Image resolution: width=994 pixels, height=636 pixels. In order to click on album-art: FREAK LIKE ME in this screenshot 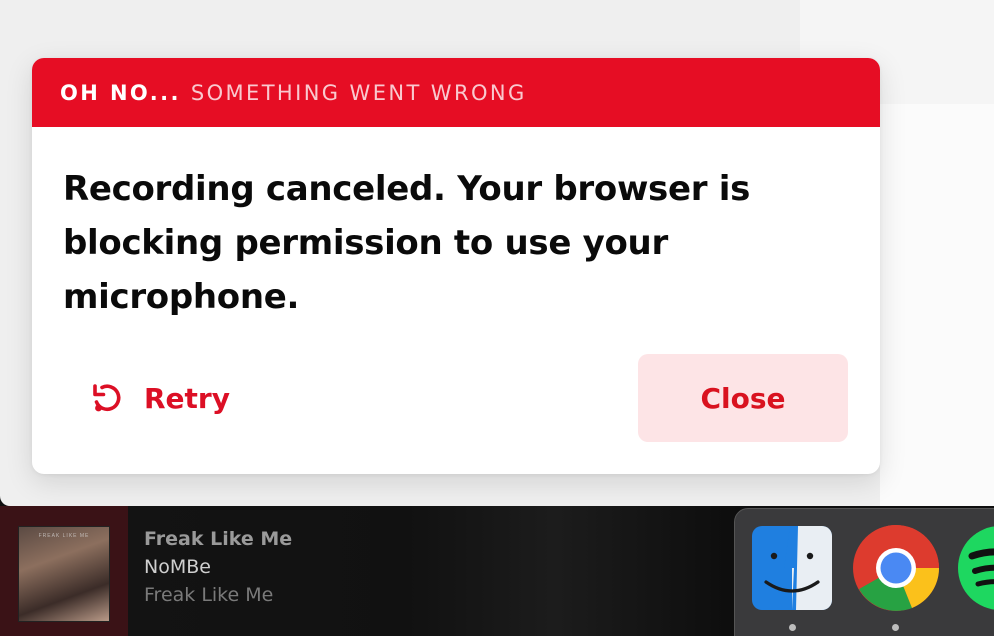, I will do `click(64, 574)`.